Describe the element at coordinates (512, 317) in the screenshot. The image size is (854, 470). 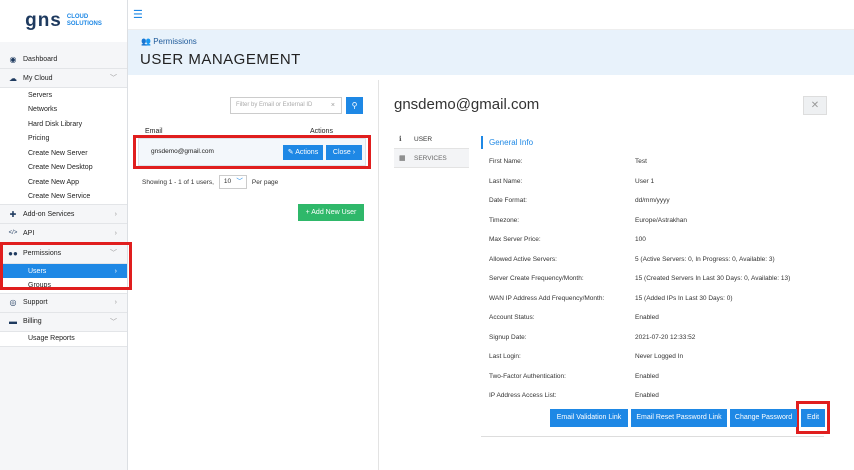
I see `info-key: Account Status:` at that location.